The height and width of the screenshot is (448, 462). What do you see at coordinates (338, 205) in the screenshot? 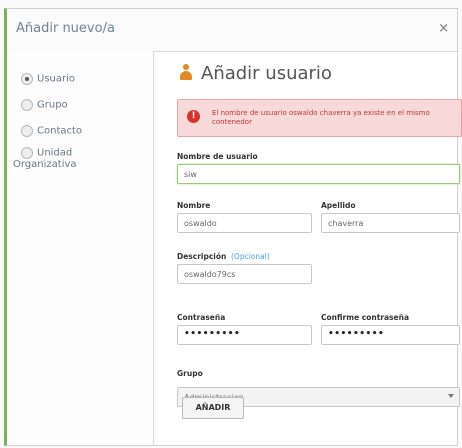
I see `last-name-label: Apellido` at bounding box center [338, 205].